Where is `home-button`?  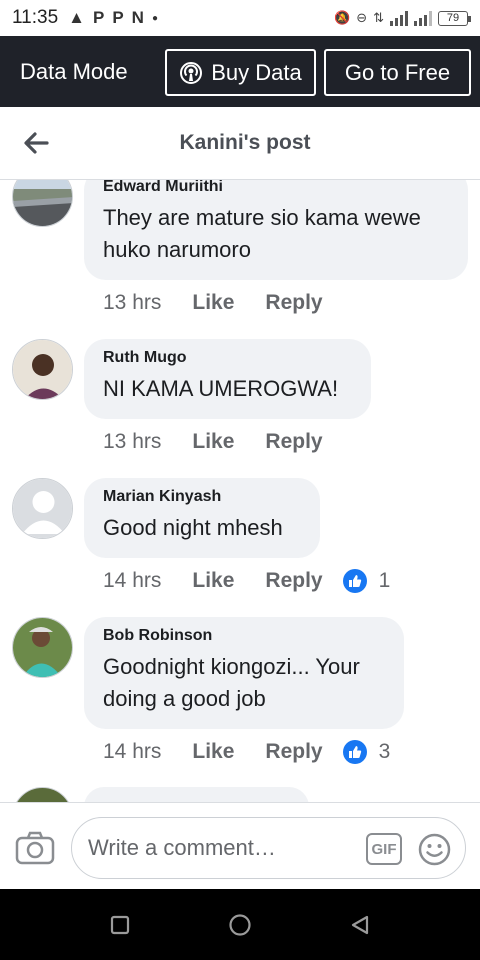
home-button is located at coordinates (240, 925).